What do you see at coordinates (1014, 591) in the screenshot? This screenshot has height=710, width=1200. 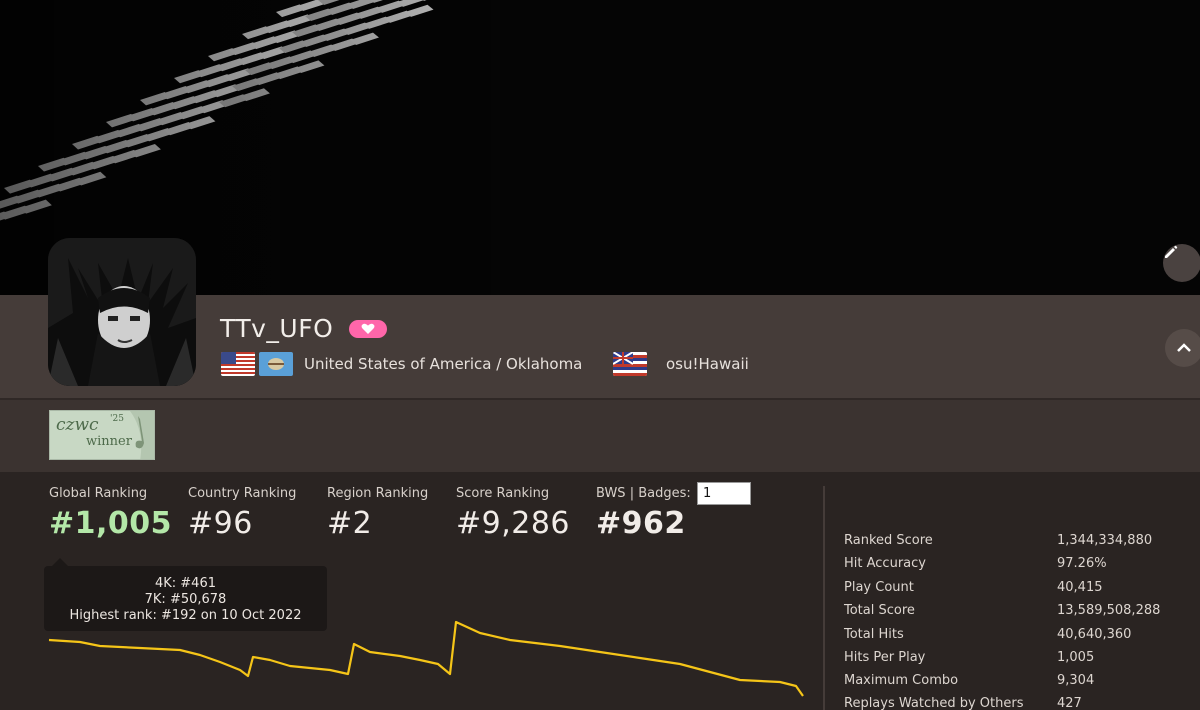 I see `stat-row: Play Count 40,415` at bounding box center [1014, 591].